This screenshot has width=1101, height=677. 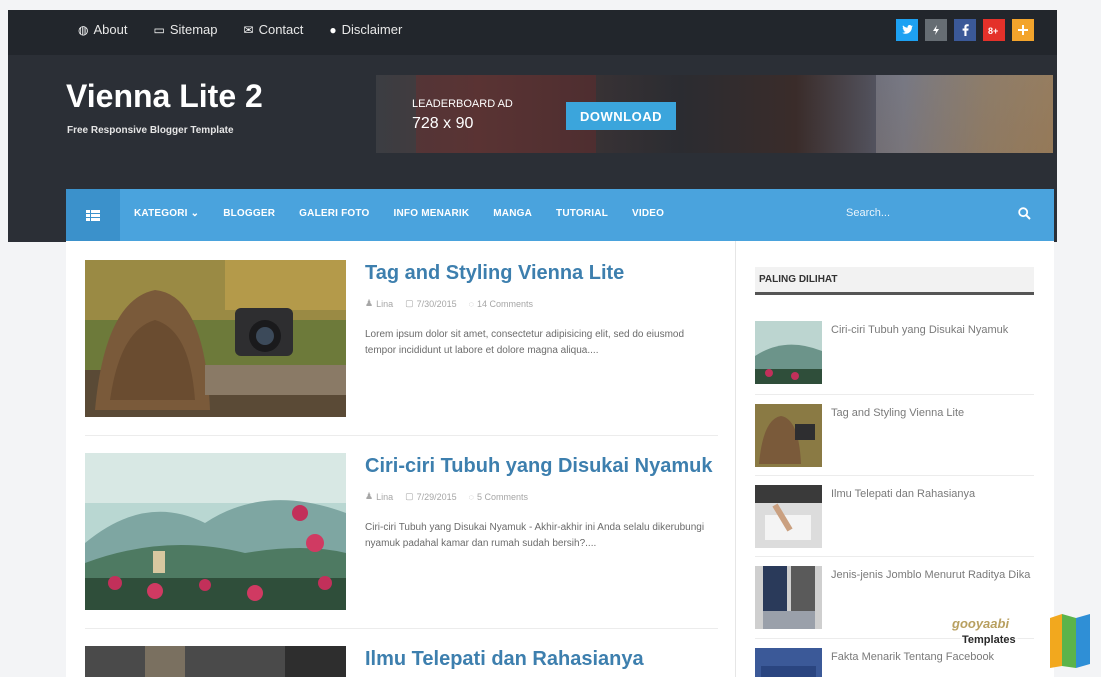 I want to click on top-link-label: Sitemap, so click(x=193, y=29).